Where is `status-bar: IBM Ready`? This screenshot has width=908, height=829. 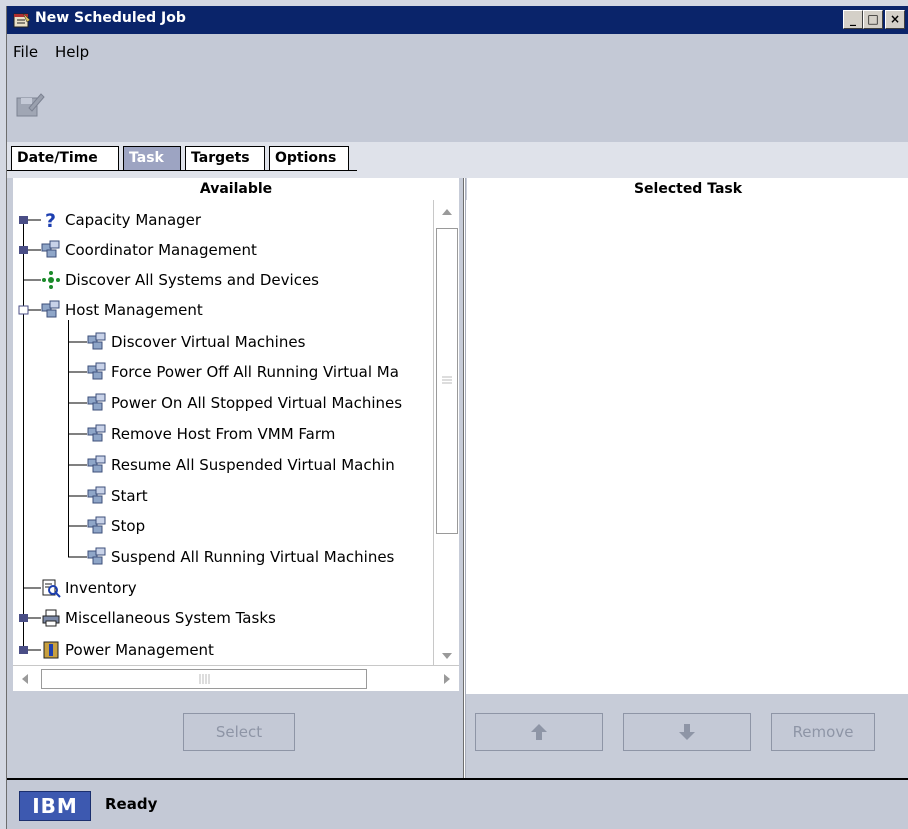 status-bar: IBM Ready is located at coordinates (457, 803).